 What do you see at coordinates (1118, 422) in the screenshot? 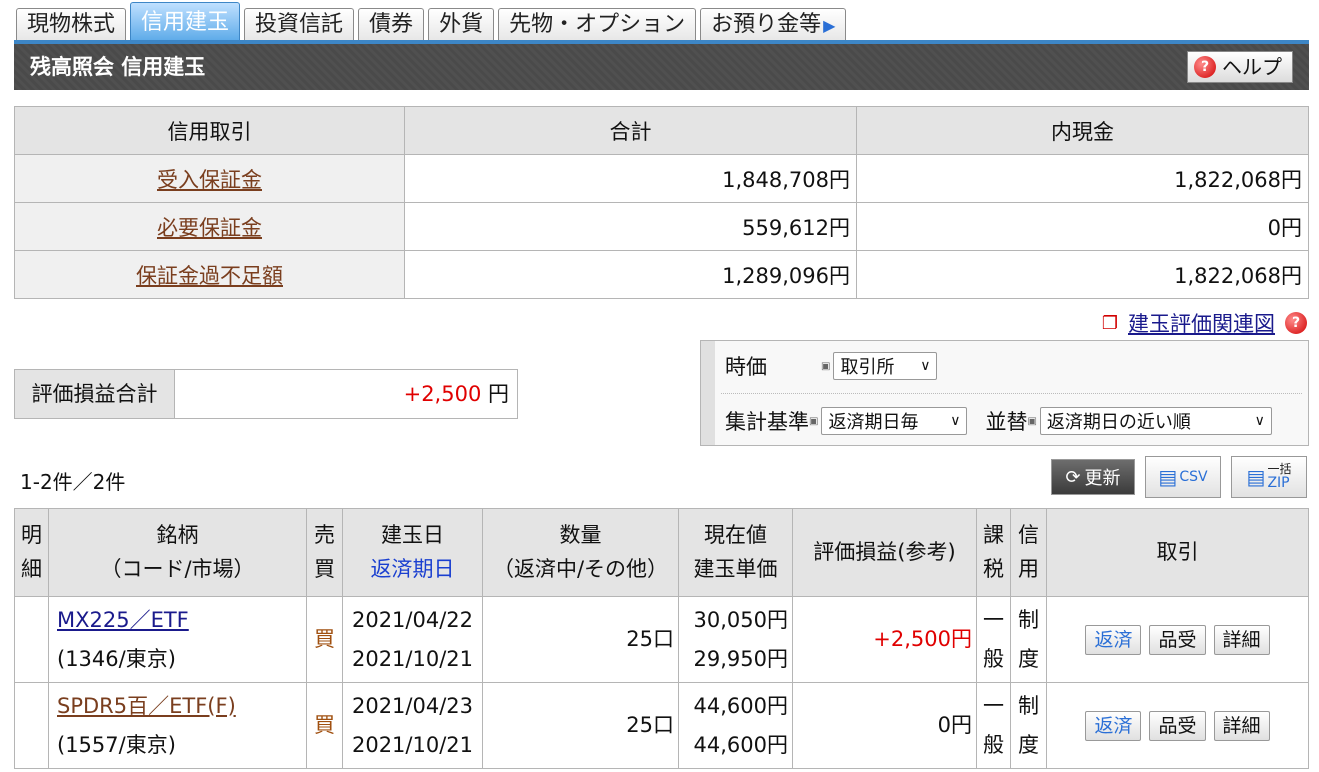
I see `sort-value: 返済期日の近い順` at bounding box center [1118, 422].